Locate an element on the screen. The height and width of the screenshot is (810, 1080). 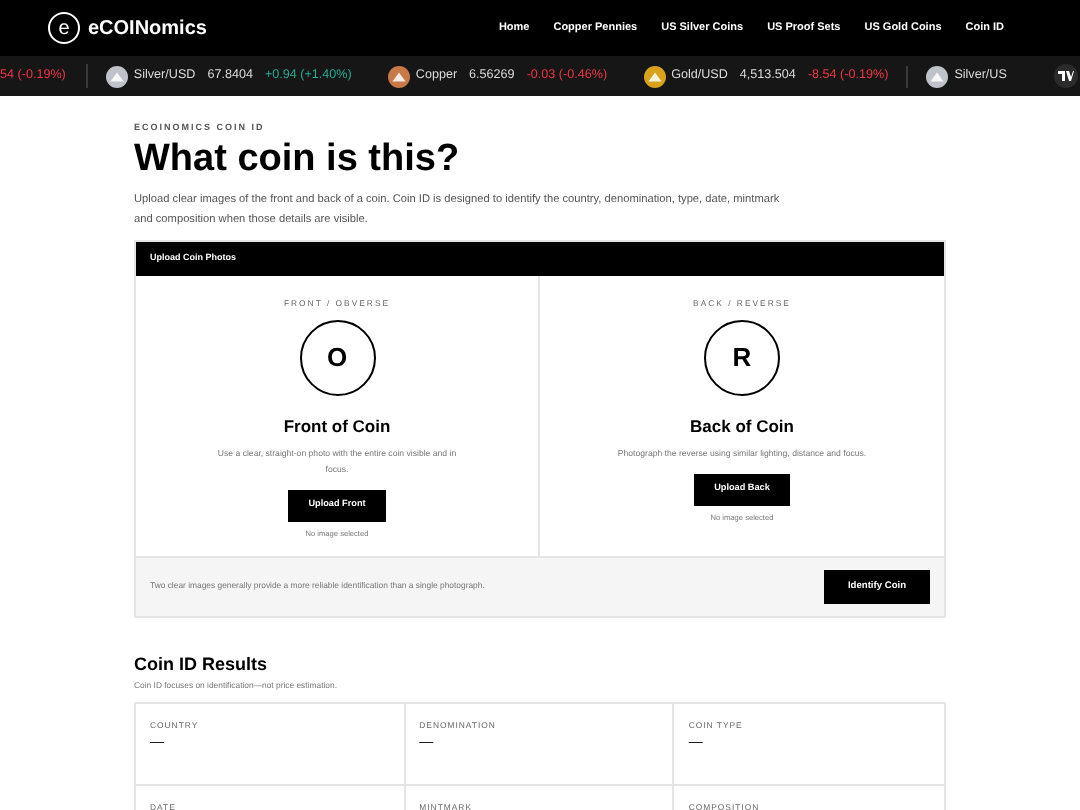
side-title: Front of Coin is located at coordinates (337, 427).